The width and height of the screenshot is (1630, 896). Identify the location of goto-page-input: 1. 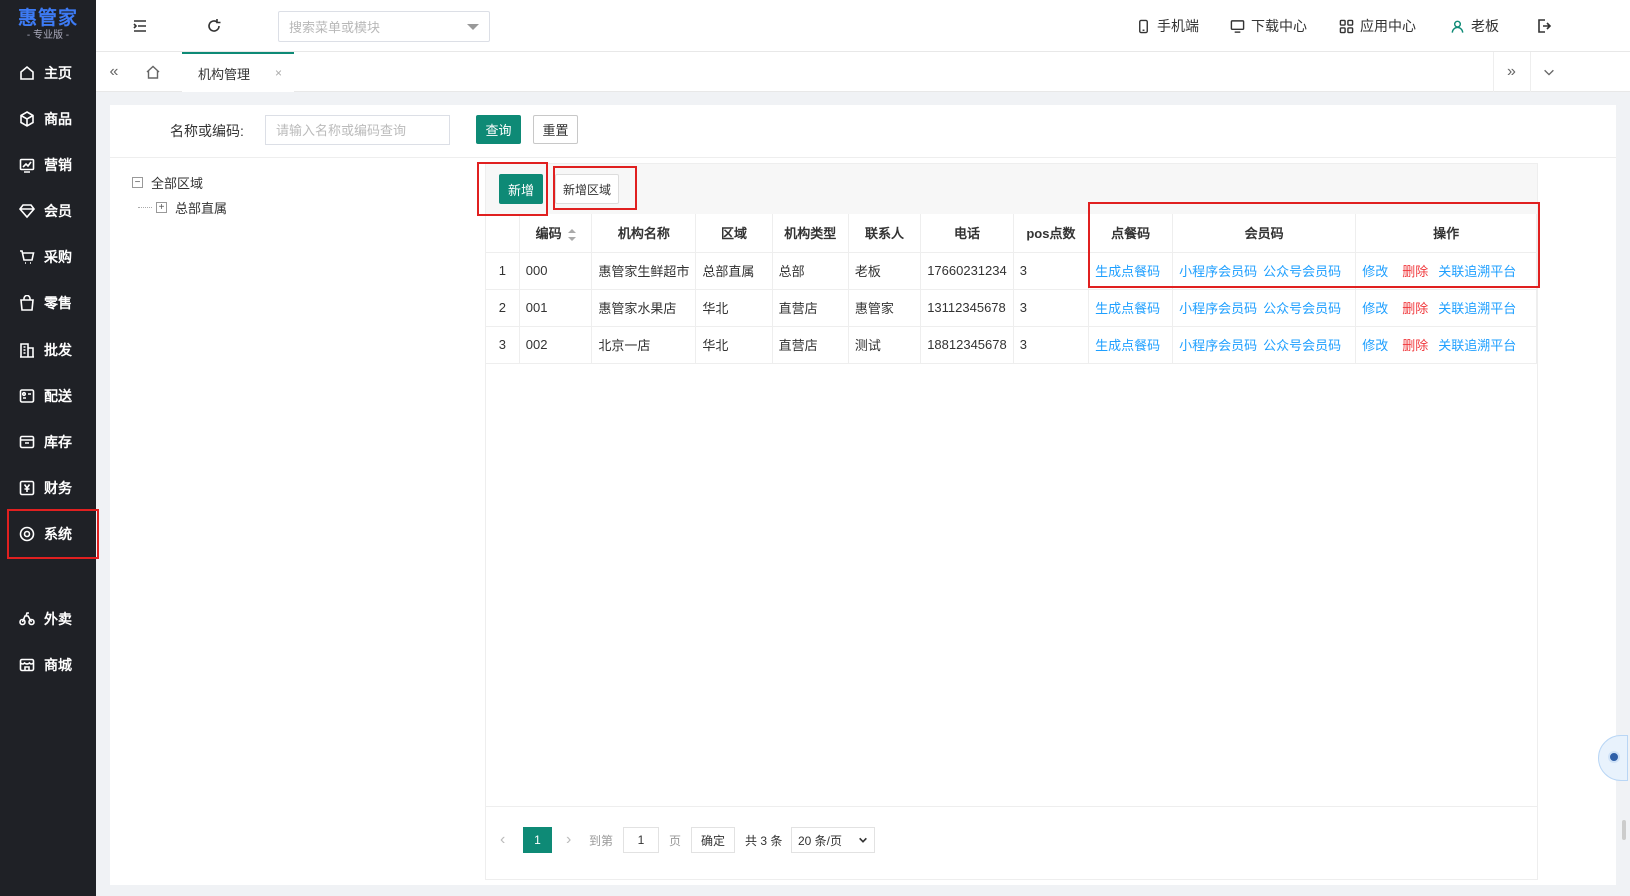
(641, 840).